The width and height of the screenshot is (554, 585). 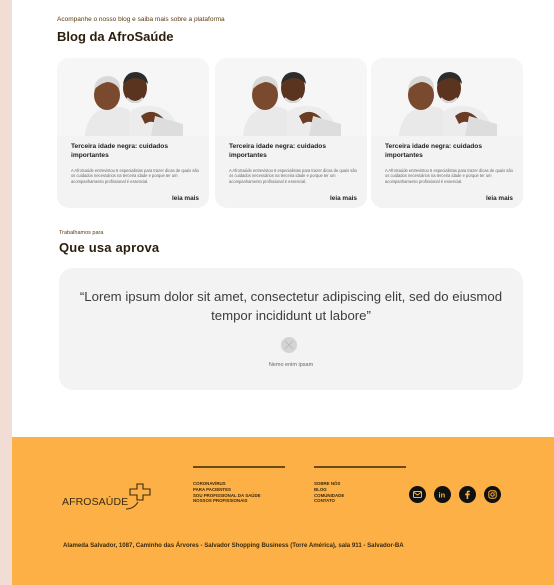 What do you see at coordinates (115, 36) in the screenshot?
I see `blog-title: Blog da AfroSaúde` at bounding box center [115, 36].